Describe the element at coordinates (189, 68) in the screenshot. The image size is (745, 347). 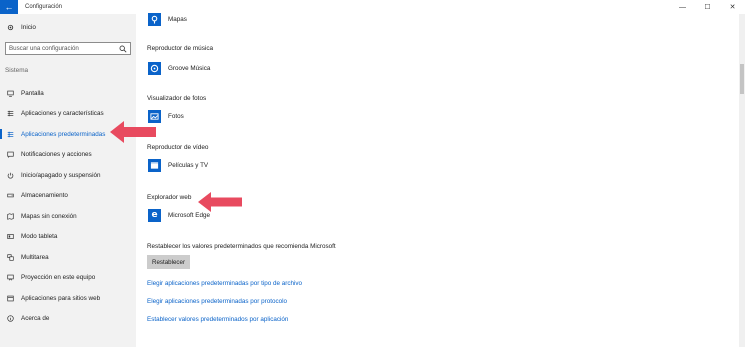
I see `groove-app-name: Groove Música` at that location.